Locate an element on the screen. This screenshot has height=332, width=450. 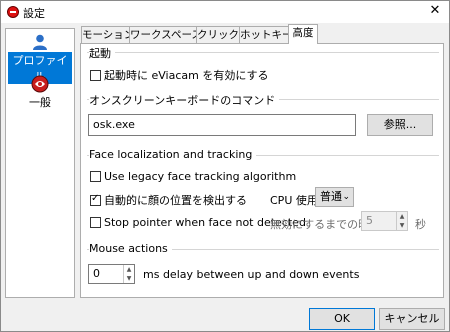
startup-group: 起動 起動時に eViacam を有効にする is located at coordinates (263, 67).